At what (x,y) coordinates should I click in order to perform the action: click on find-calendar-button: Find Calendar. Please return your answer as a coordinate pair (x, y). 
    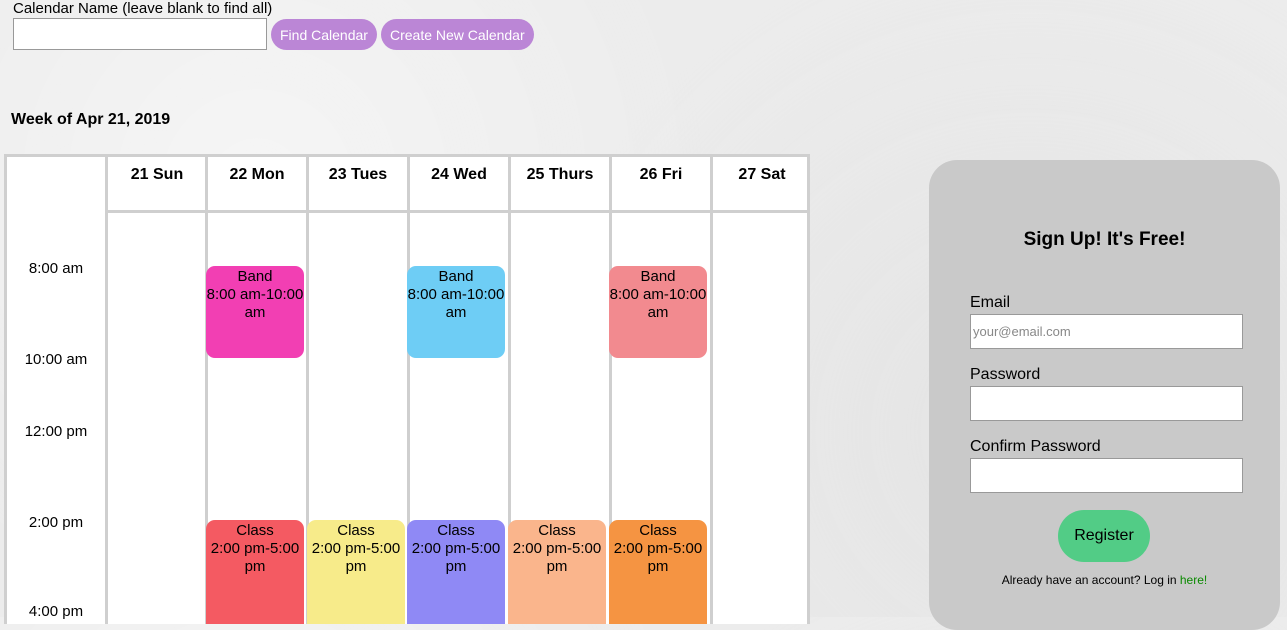
    Looking at the image, I should click on (324, 34).